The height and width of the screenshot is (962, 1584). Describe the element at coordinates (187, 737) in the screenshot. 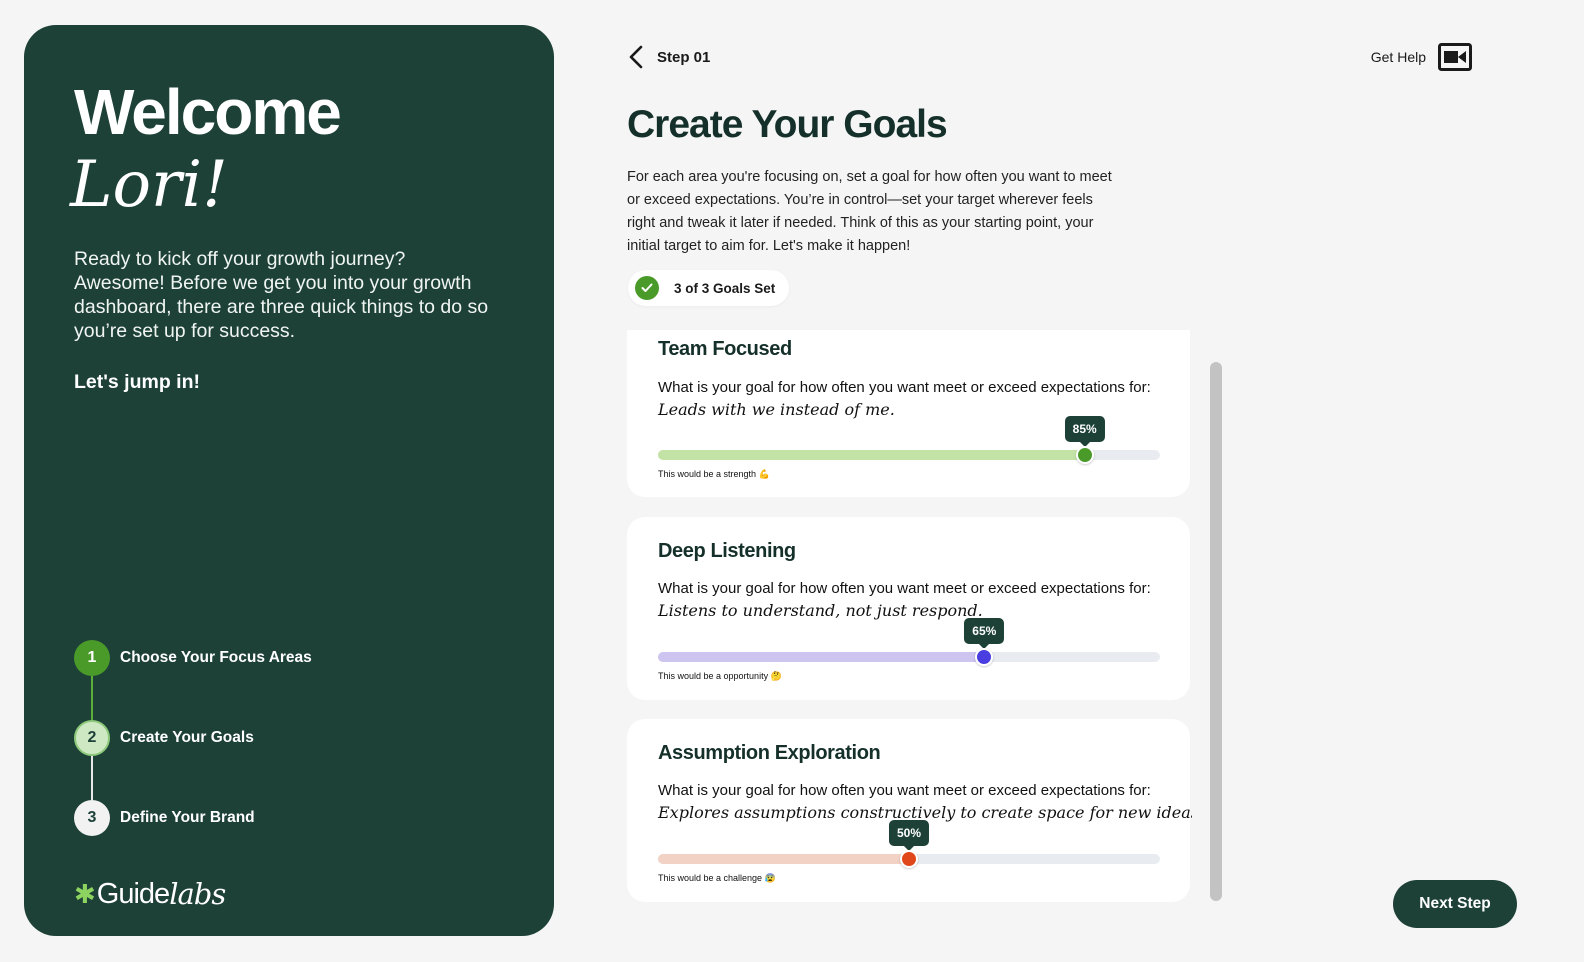

I see `step-label: Create Your Goals` at that location.